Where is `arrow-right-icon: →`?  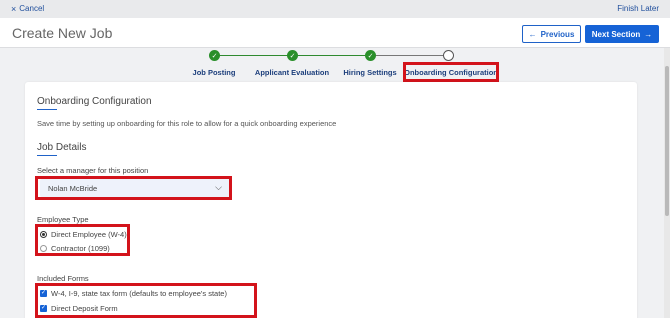 arrow-right-icon: → is located at coordinates (648, 34).